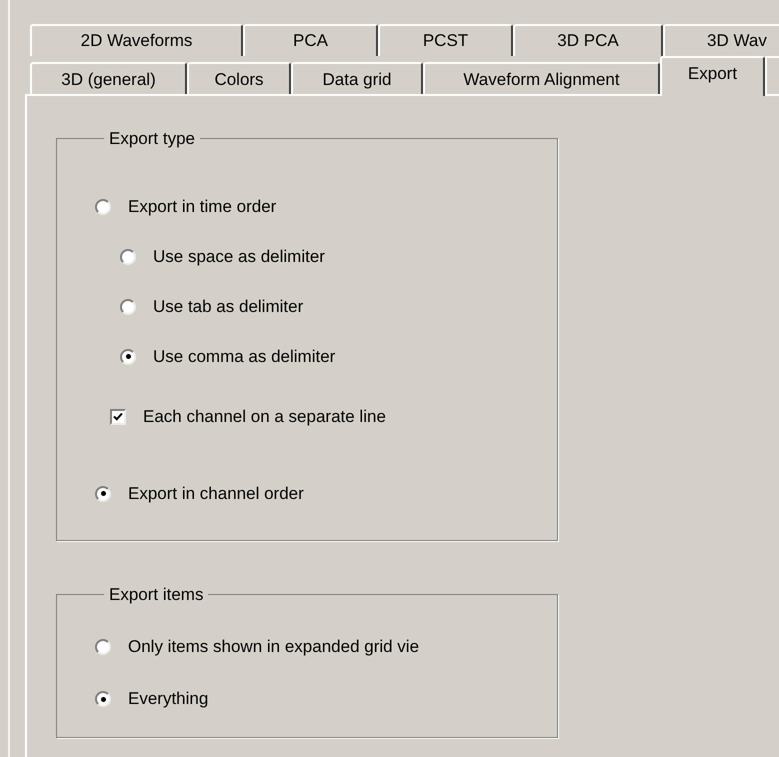 The height and width of the screenshot is (757, 779). Describe the element at coordinates (108, 79) in the screenshot. I see `tab: 3D (general)` at that location.